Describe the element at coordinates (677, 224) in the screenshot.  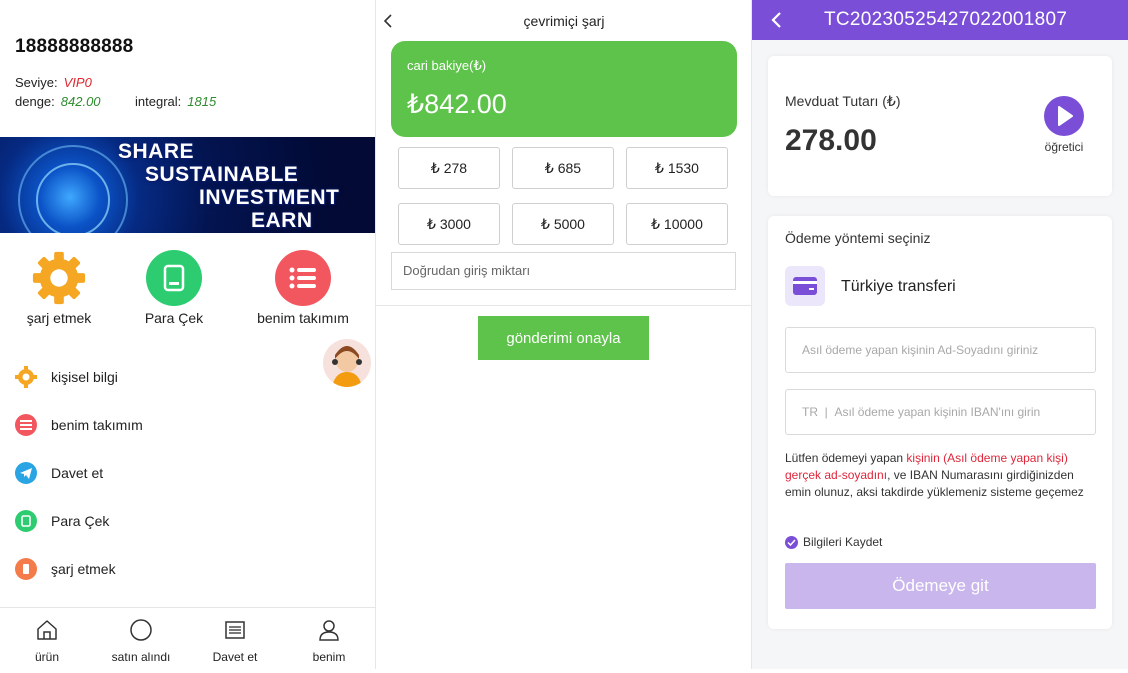
I see `amount-option: ₺ 10000` at that location.